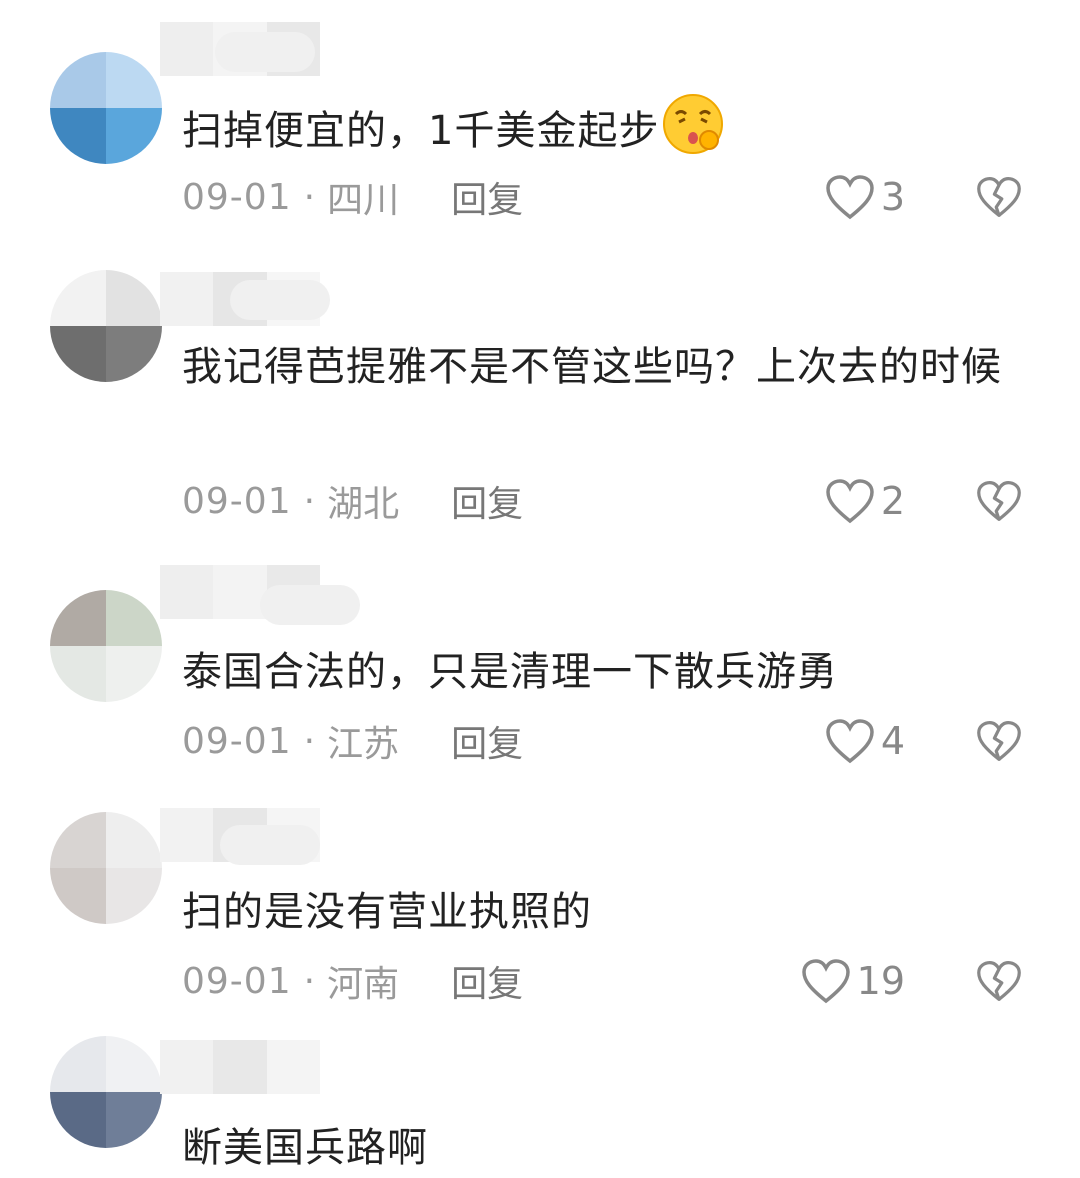 This screenshot has width=1080, height=1178. What do you see at coordinates (892, 501) in the screenshot?
I see `like-count: 2` at bounding box center [892, 501].